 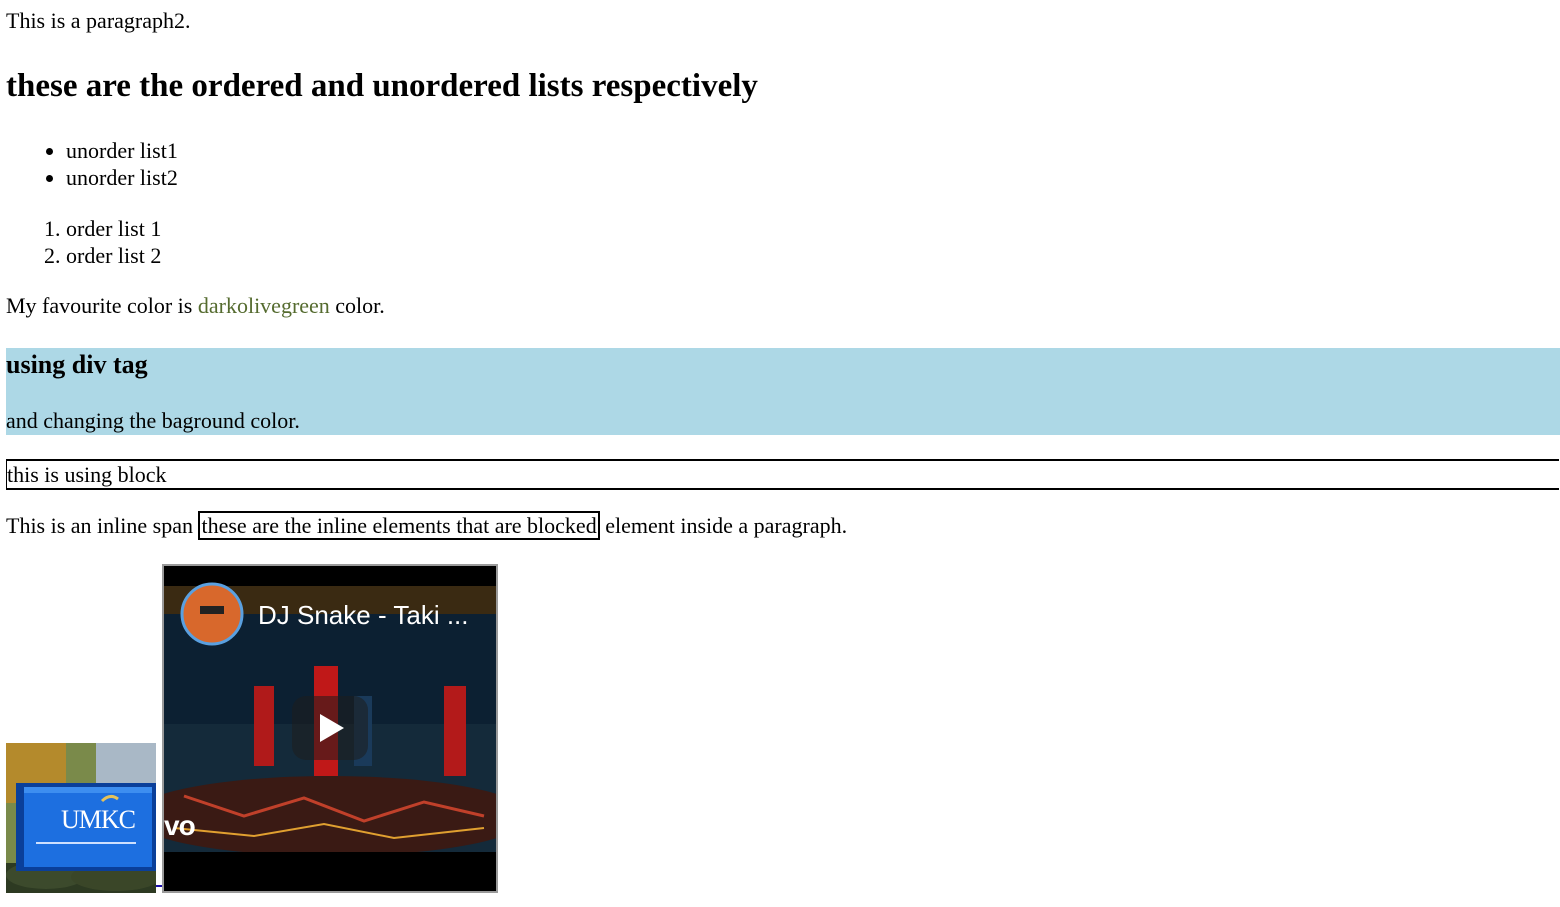 I want to click on play-icon, so click(x=332, y=728).